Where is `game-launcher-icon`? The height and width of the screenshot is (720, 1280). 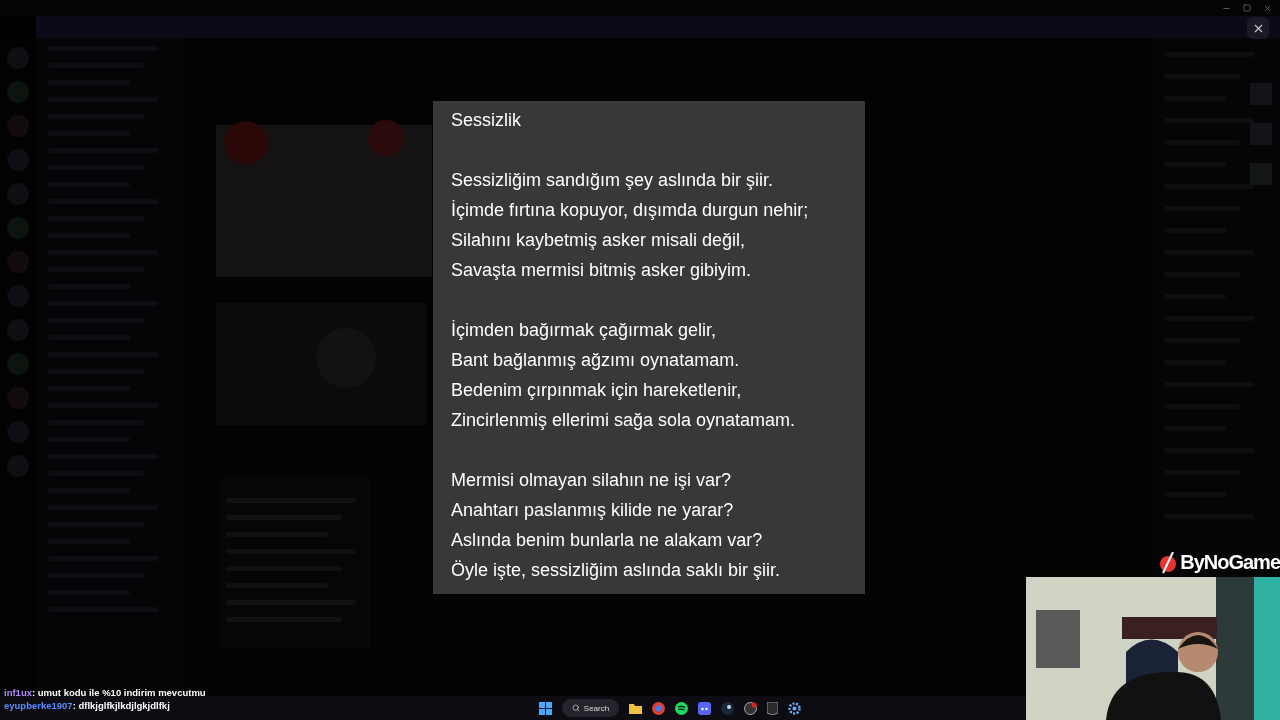
game-launcher-icon is located at coordinates (728, 708).